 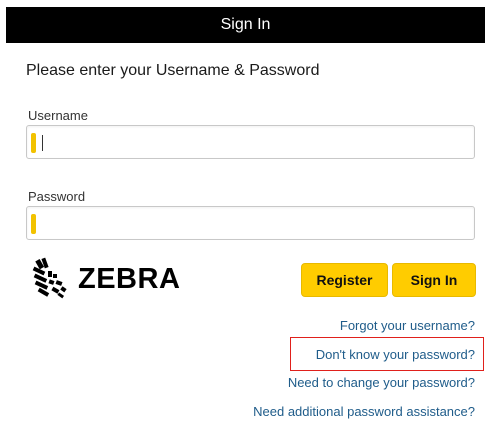 I want to click on password-label: Password, so click(x=57, y=196).